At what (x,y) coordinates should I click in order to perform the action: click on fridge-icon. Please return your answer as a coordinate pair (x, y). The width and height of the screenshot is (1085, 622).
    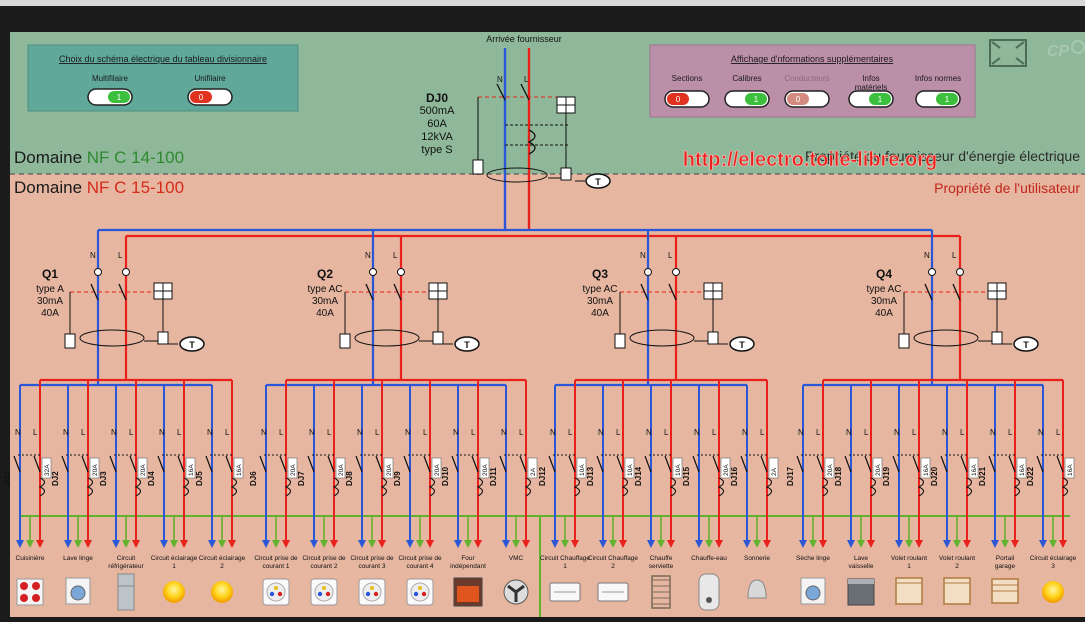
    Looking at the image, I should click on (126, 592).